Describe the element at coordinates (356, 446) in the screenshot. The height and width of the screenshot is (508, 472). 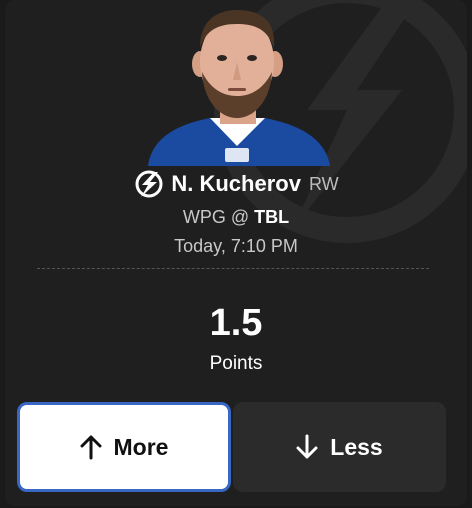
I see `less-button-label: Less` at that location.